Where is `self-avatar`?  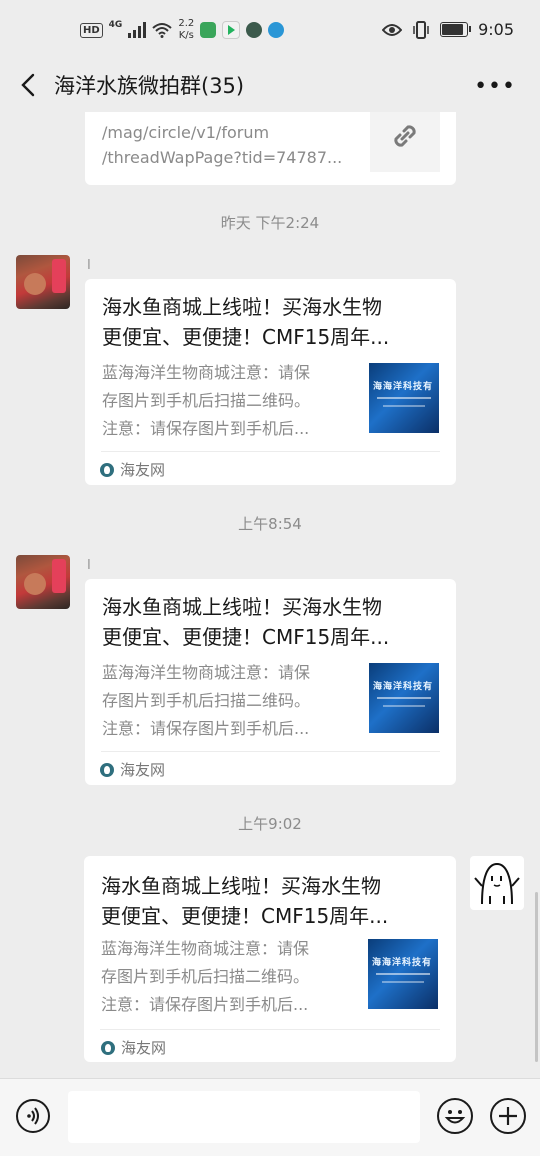 self-avatar is located at coordinates (497, 883).